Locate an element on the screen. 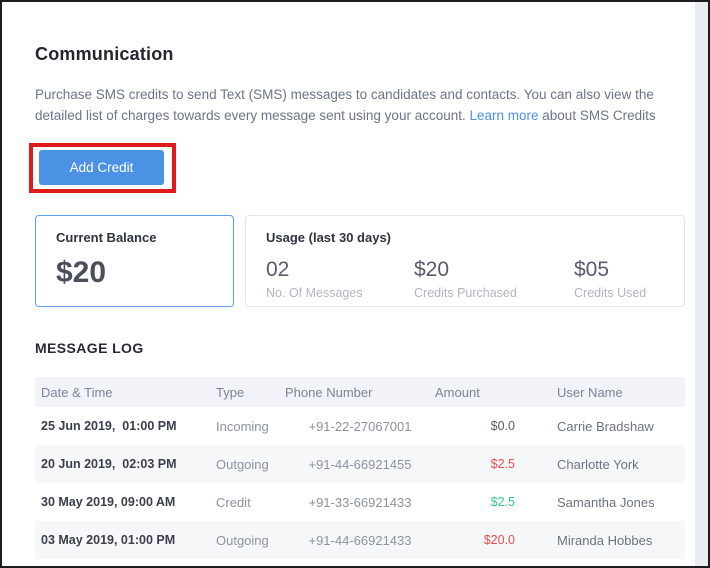  cell-date: 03 May 2019, 01:00 PM is located at coordinates (122, 540).